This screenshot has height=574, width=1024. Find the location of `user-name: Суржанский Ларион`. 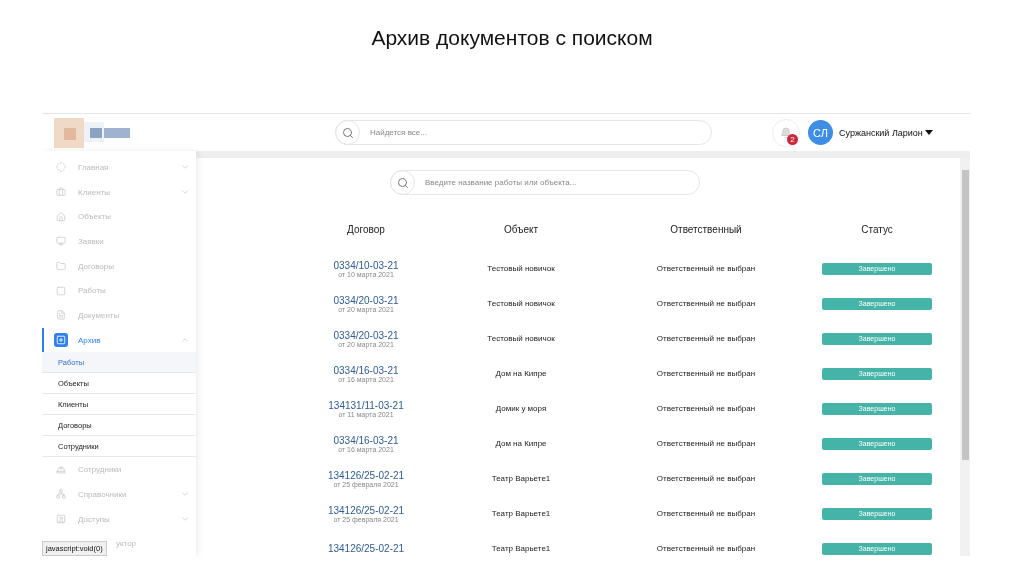

user-name: Суржанский Ларион is located at coordinates (881, 132).